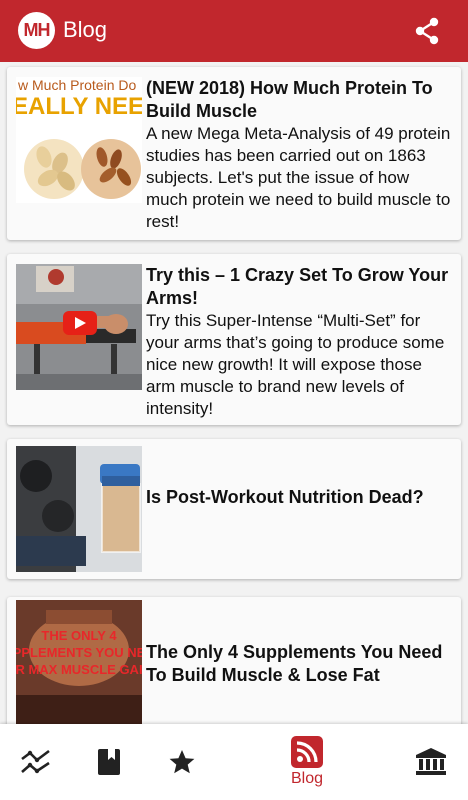 Image resolution: width=468 pixels, height=800 pixels. I want to click on app-bar: MH Blog, so click(234, 31).